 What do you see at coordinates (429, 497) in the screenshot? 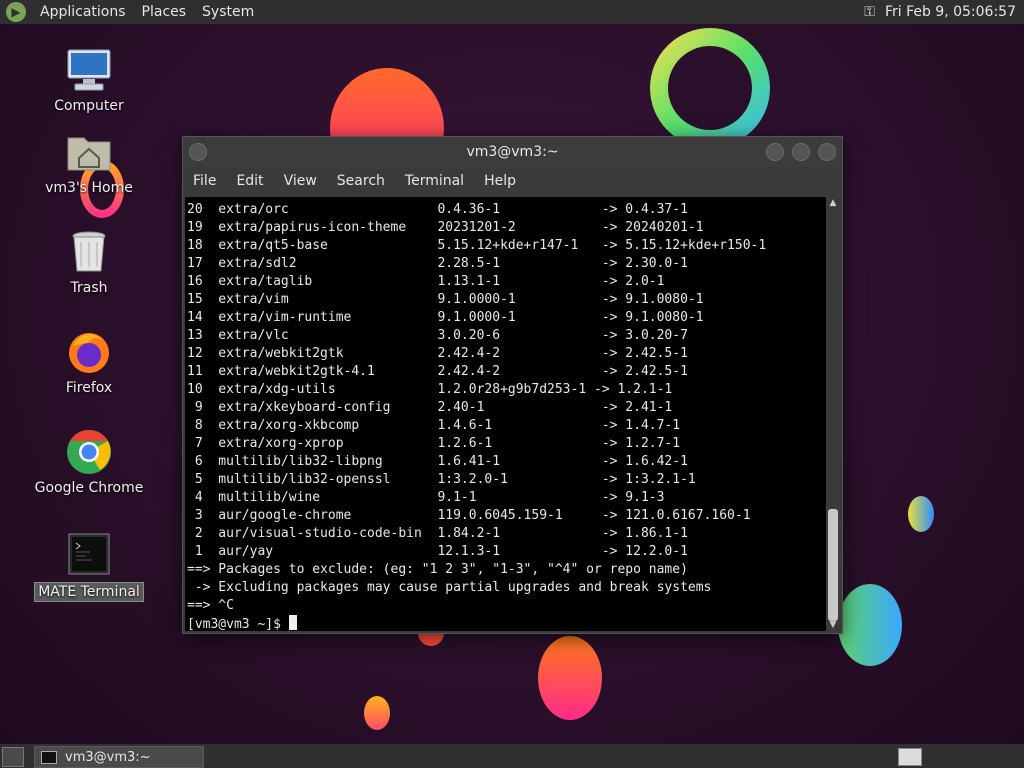
I see `terminal-line: 4 multilib/wine 9.1-1 -> 9.1-3` at bounding box center [429, 497].